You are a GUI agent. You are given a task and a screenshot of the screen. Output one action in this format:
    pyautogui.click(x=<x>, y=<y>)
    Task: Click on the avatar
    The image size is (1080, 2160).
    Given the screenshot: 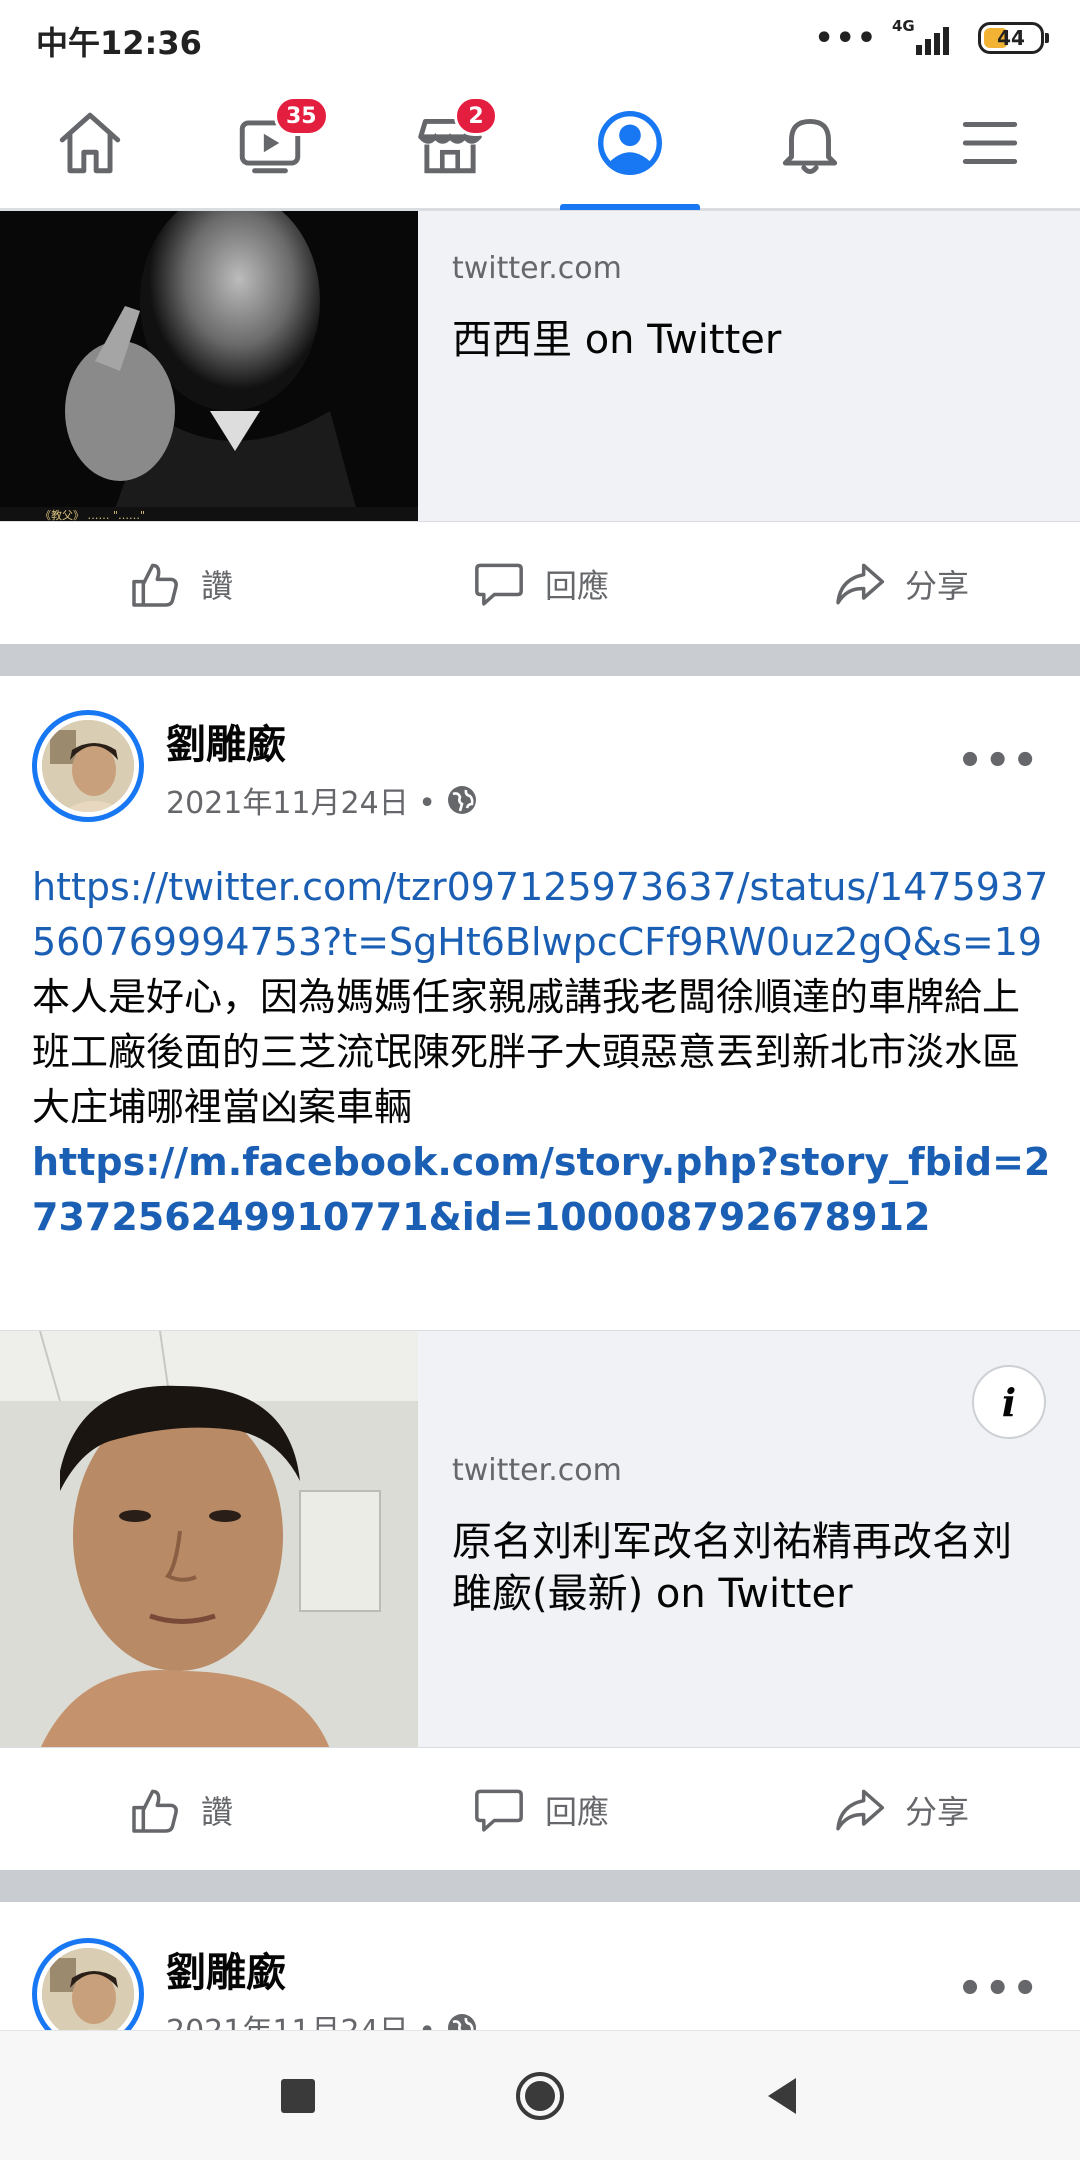 What is the action you would take?
    pyautogui.click(x=88, y=766)
    